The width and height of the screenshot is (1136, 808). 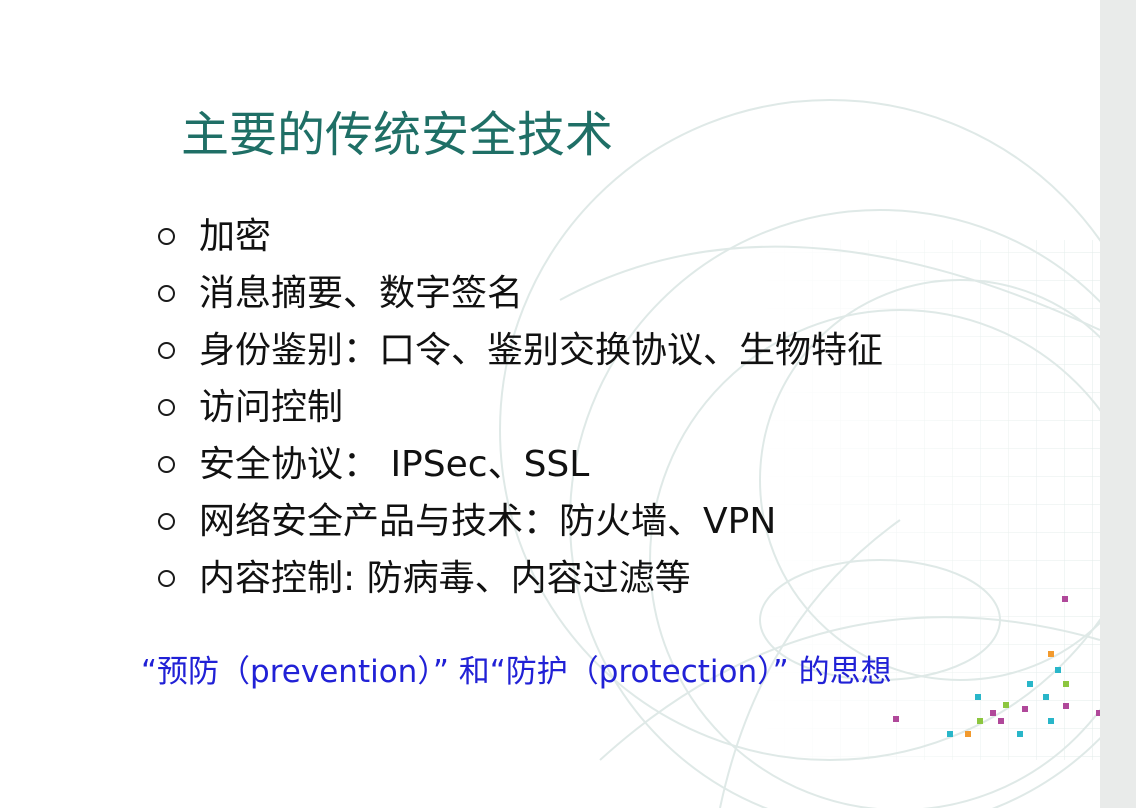 I want to click on list-item: 身份鉴别：口令、鉴别交换协议、生物特征, so click(x=520, y=350).